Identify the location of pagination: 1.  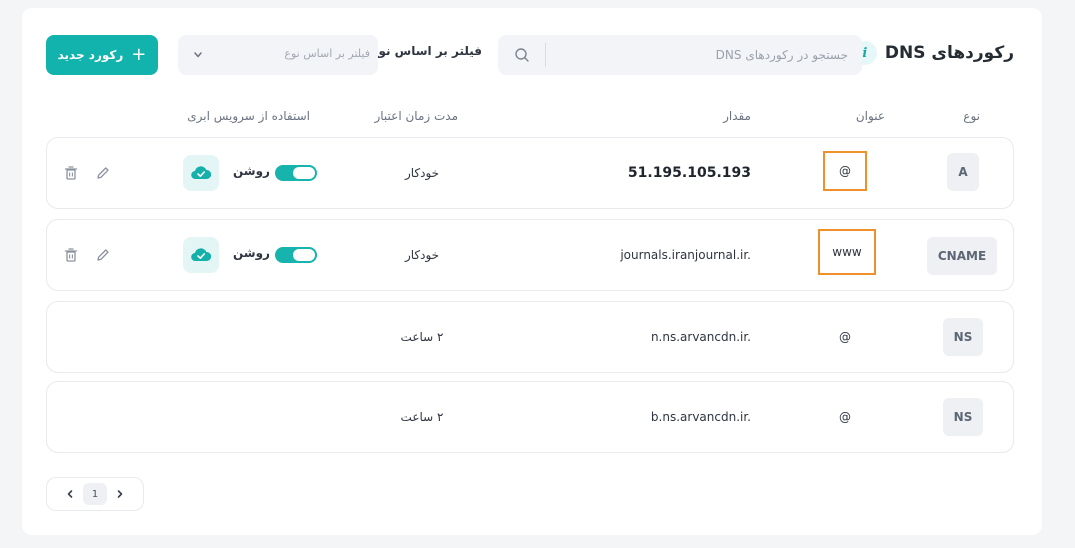
(95, 494).